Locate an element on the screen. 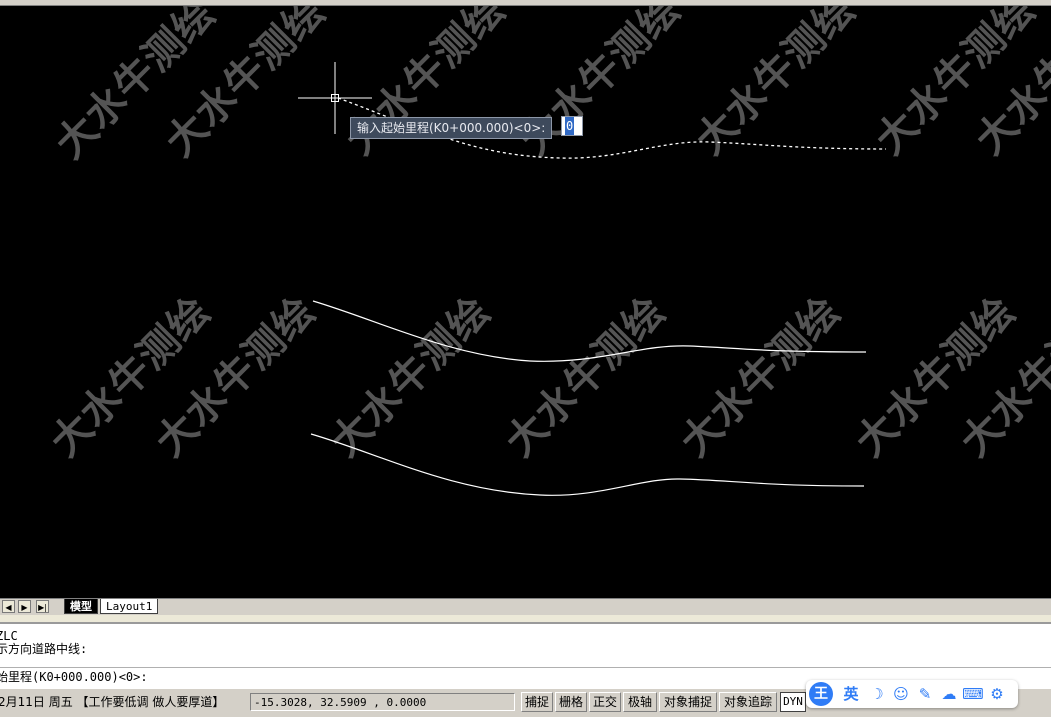  tab-next-button: ▶ is located at coordinates (24, 606).